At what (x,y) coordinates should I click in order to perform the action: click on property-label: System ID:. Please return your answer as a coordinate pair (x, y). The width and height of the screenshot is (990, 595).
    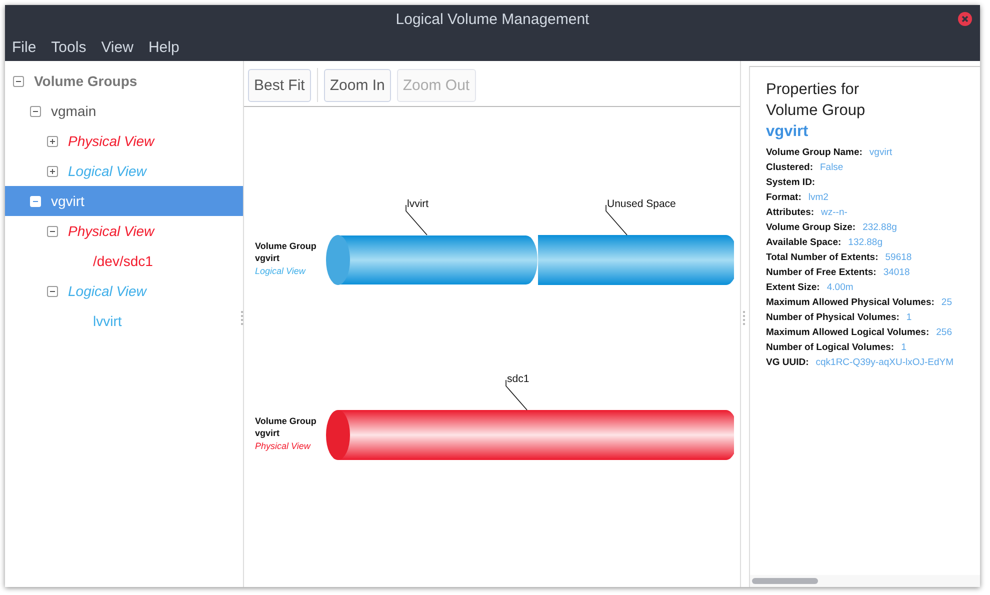
    Looking at the image, I should click on (791, 183).